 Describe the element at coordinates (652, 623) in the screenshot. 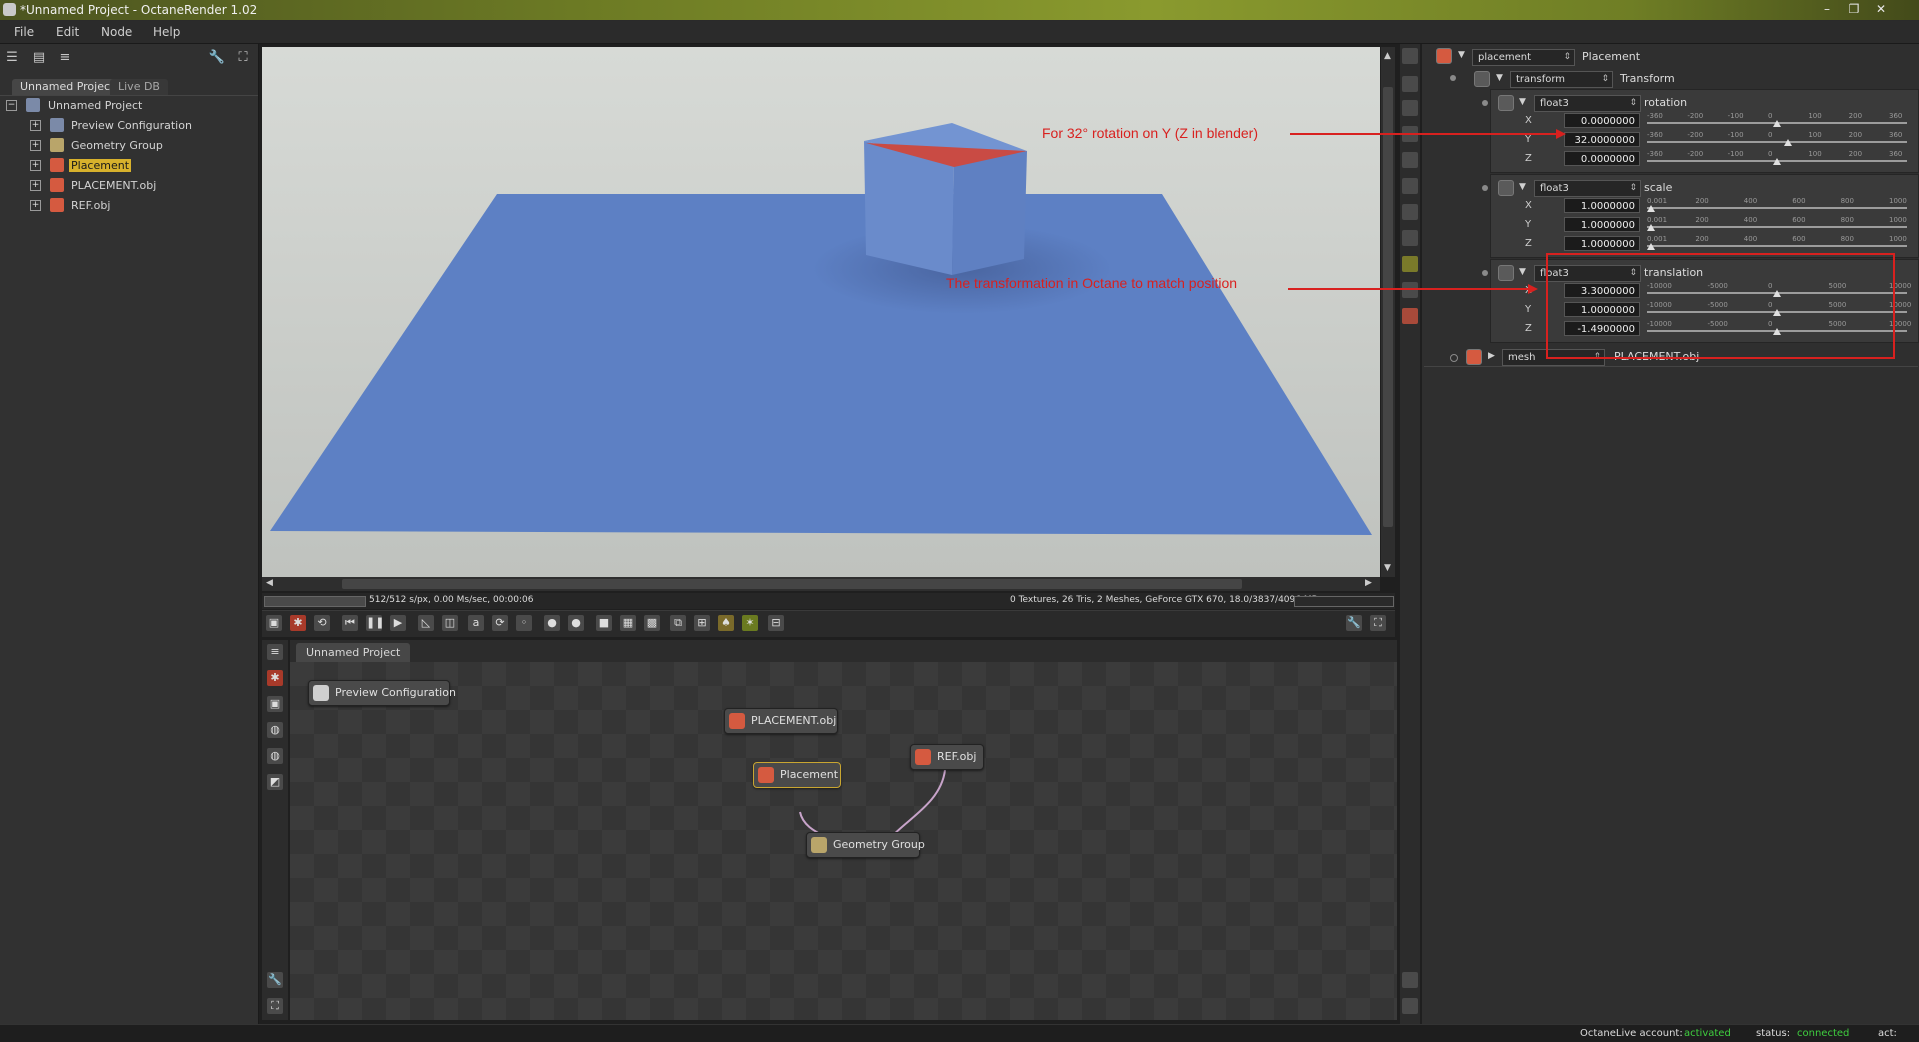

I see `decal-icon: ▩` at that location.